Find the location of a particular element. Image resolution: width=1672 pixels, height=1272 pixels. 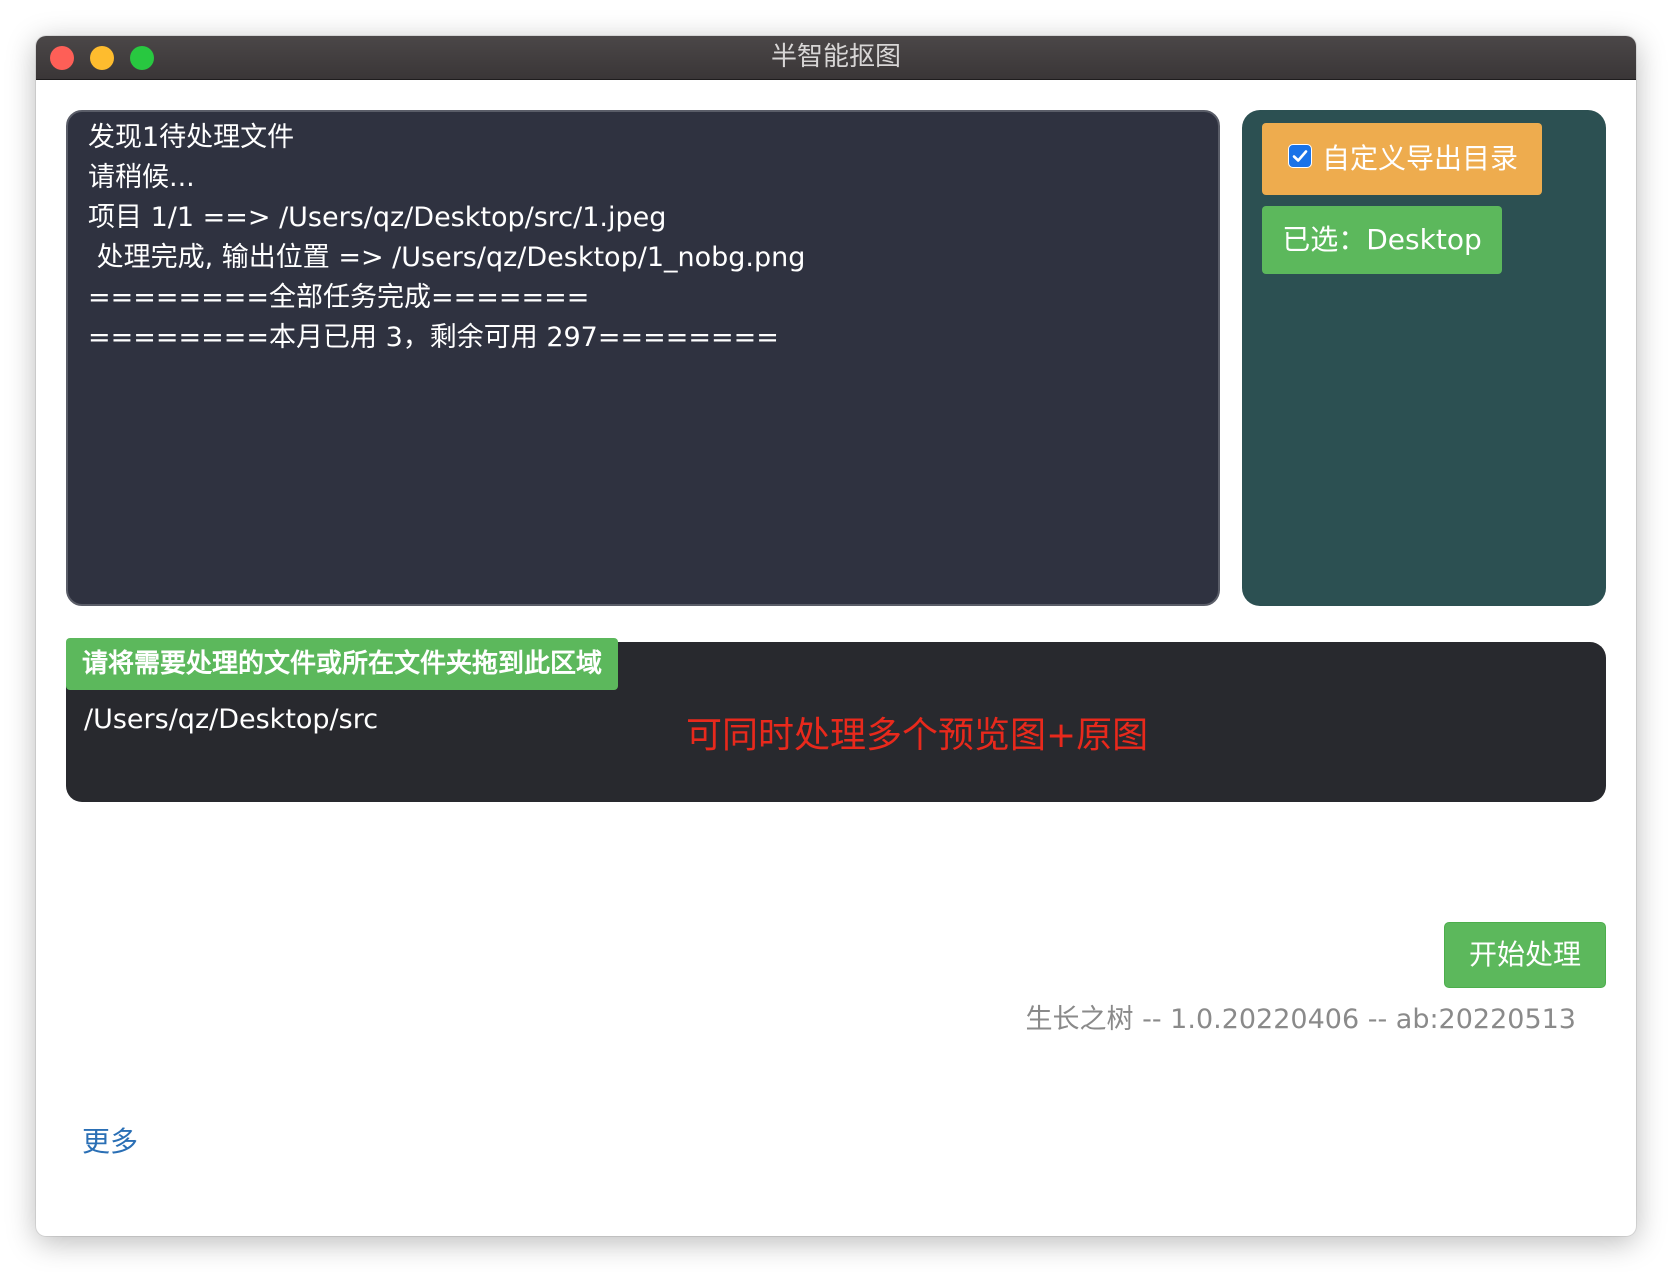

custom-export-label: 自定义导出目录 is located at coordinates (1420, 158).